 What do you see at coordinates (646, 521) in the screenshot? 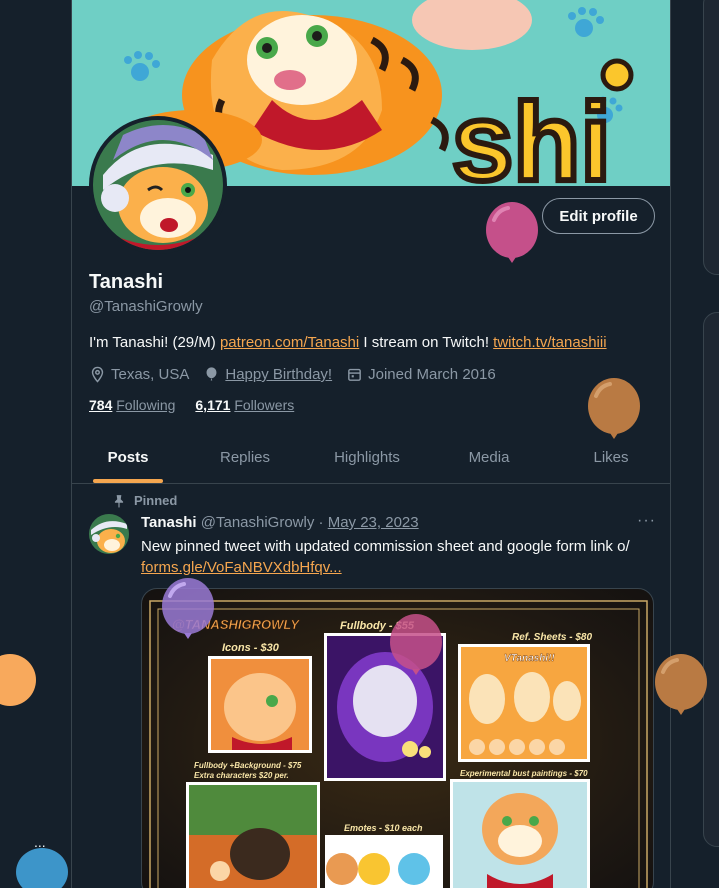
I see `more-options-icon: ···` at bounding box center [646, 521].